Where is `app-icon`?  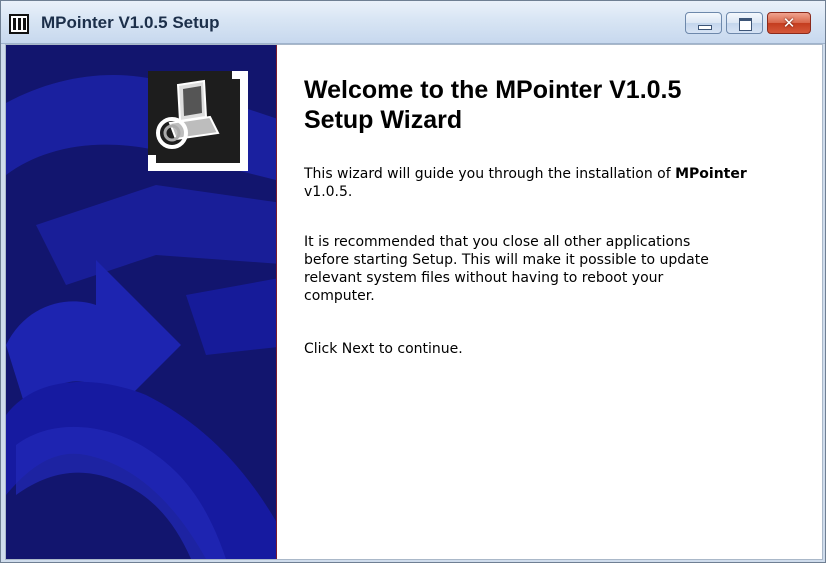 app-icon is located at coordinates (19, 24).